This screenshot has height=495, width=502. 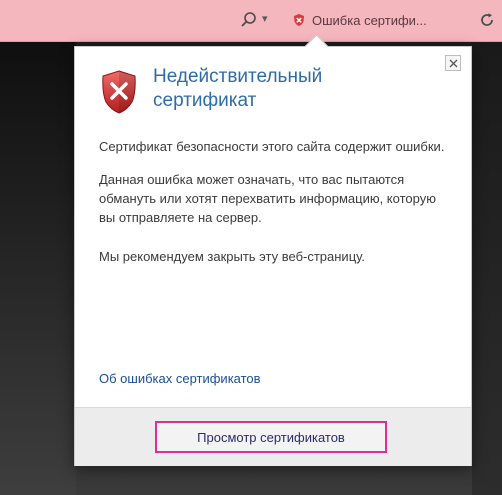 What do you see at coordinates (180, 378) in the screenshot?
I see `about-certificate-errors-link: Об ошибках сертификатов` at bounding box center [180, 378].